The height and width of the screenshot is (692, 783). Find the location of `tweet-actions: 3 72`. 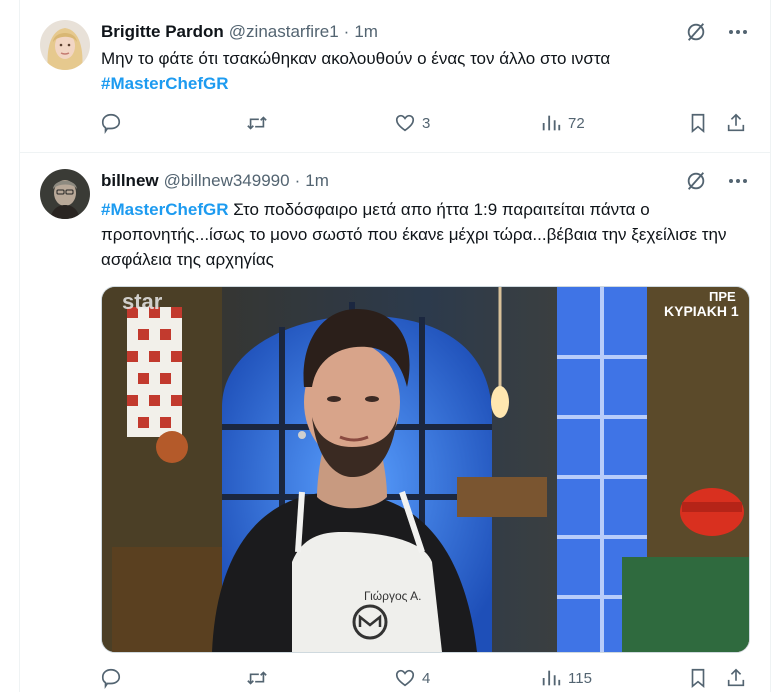

tweet-actions: 3 72 is located at coordinates (425, 124).